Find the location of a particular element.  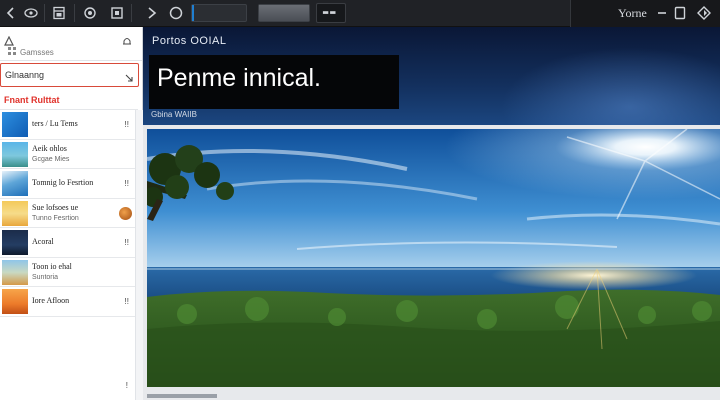

photo-caption-bar is located at coordinates (182, 396).